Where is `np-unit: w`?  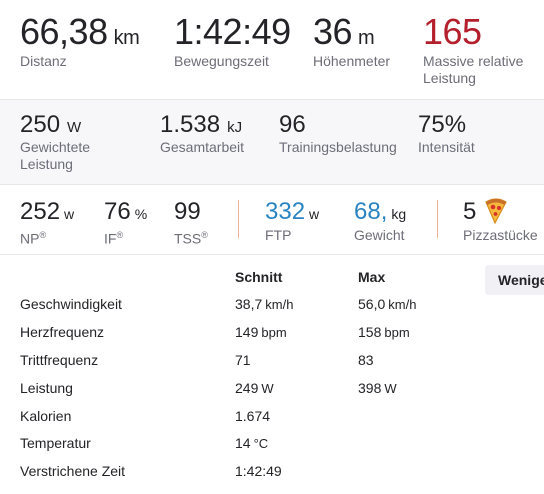
np-unit: w is located at coordinates (69, 214).